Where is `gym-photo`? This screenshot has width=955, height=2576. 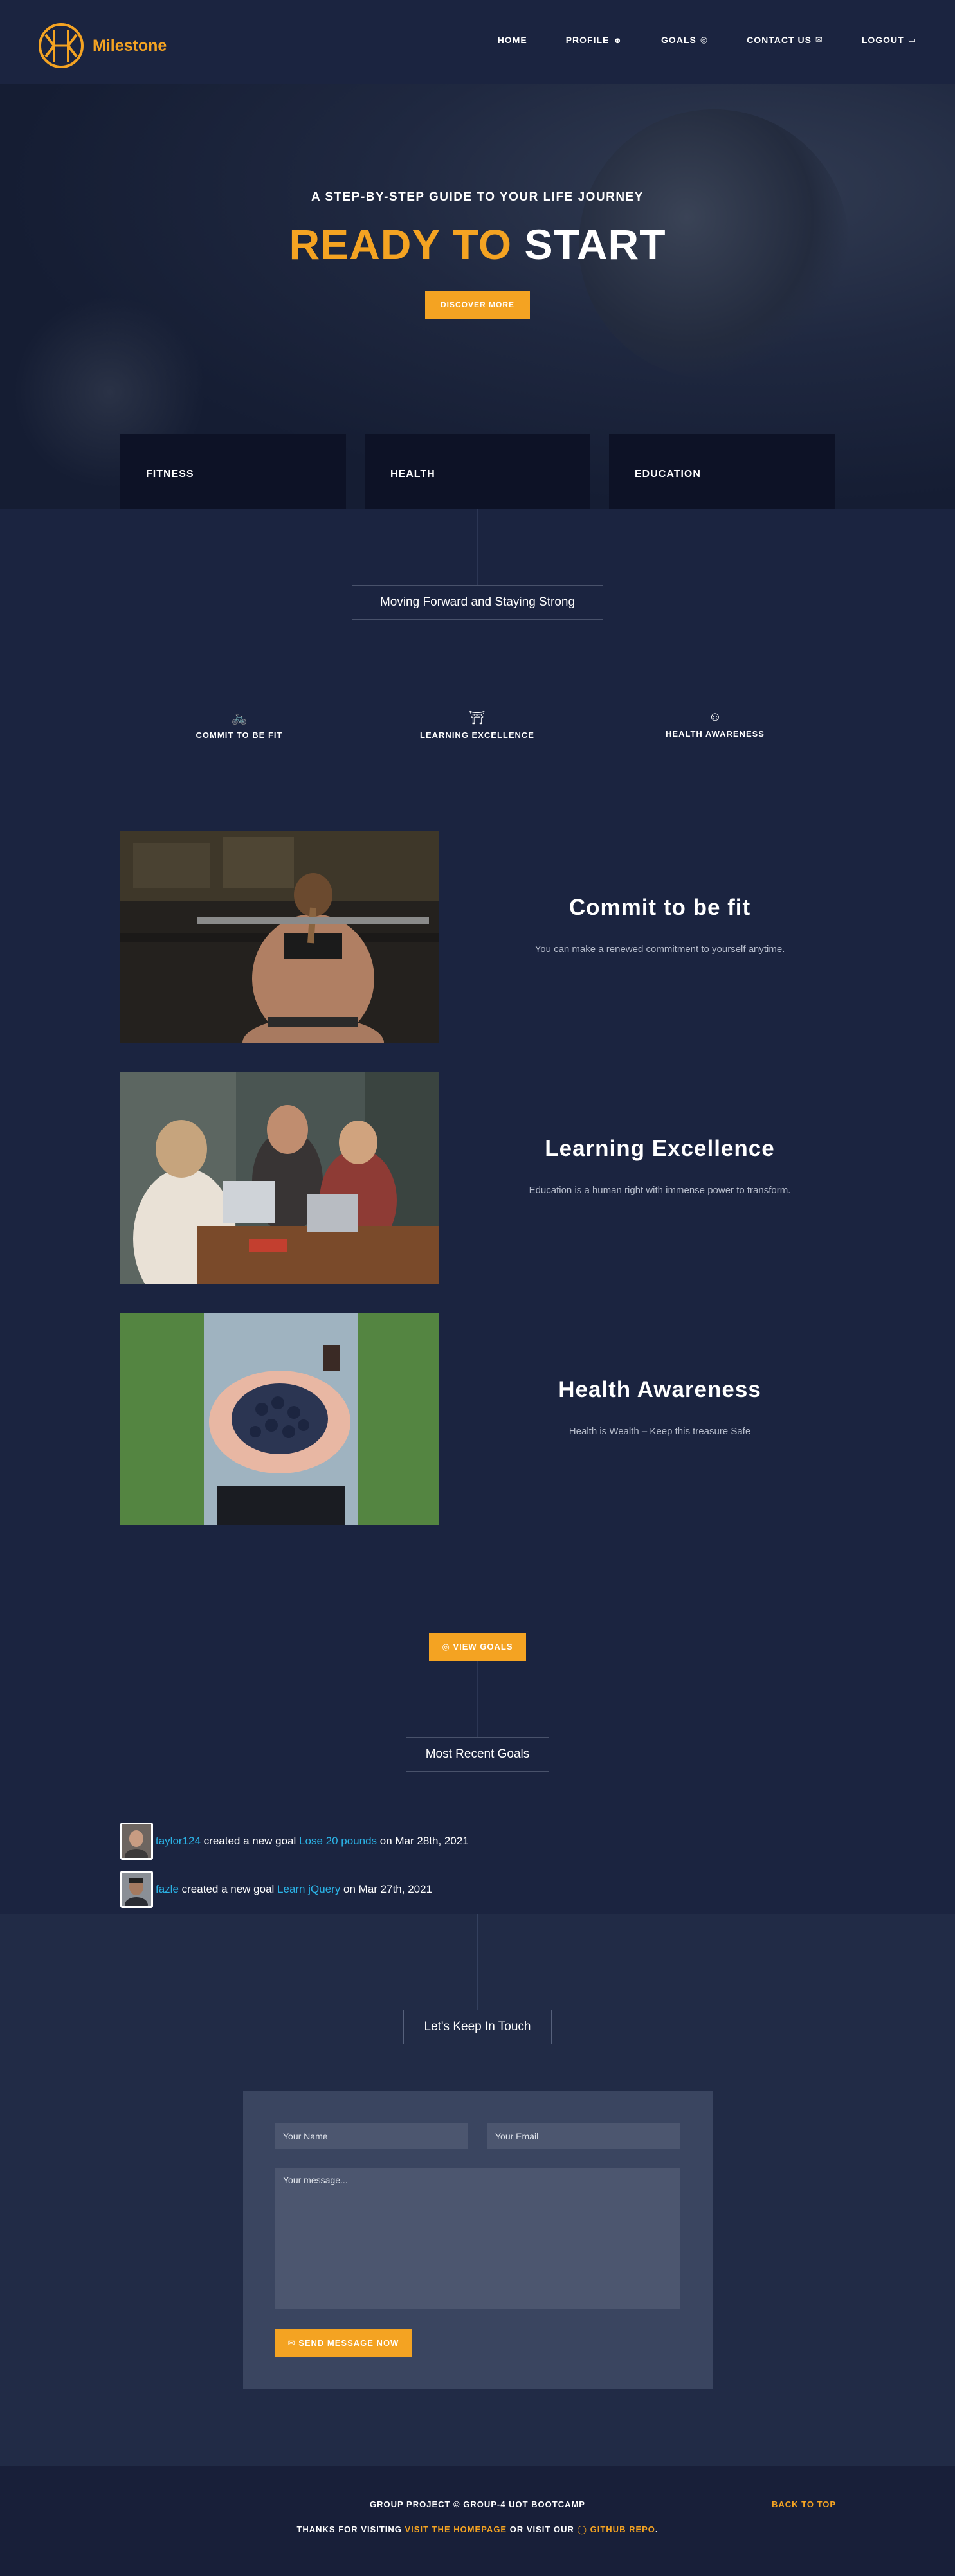 gym-photo is located at coordinates (279, 937).